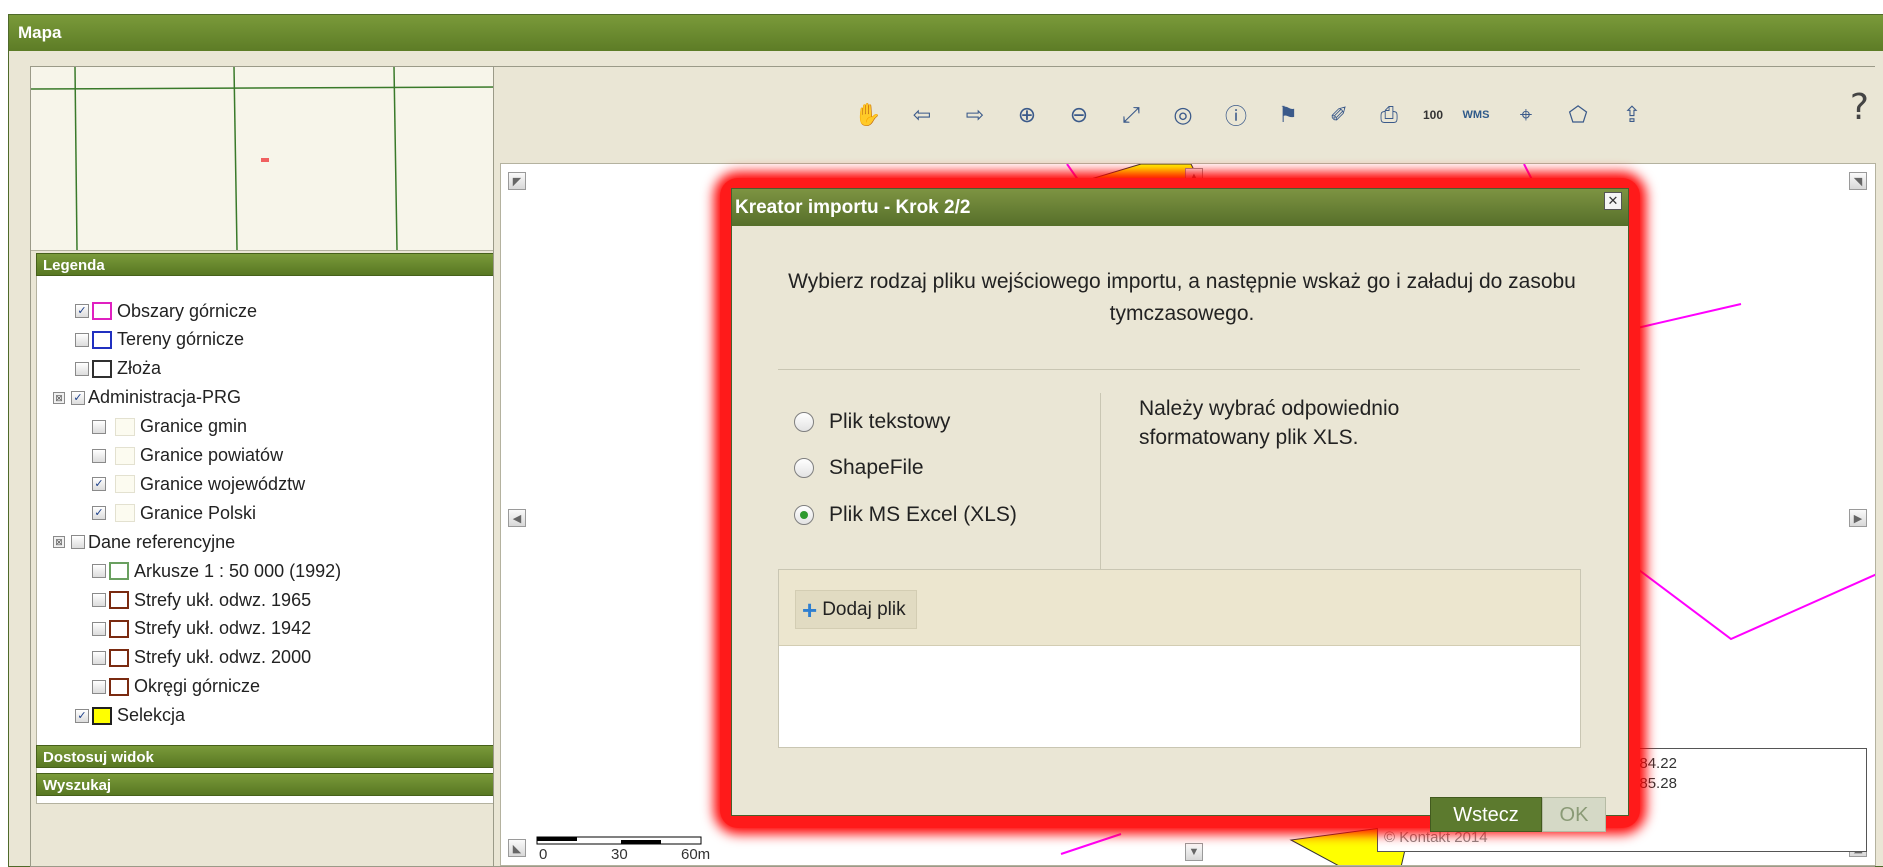 The width and height of the screenshot is (1883, 867). Describe the element at coordinates (1079, 115) in the screenshot. I see `zoom-out-icon: ⊖` at that location.